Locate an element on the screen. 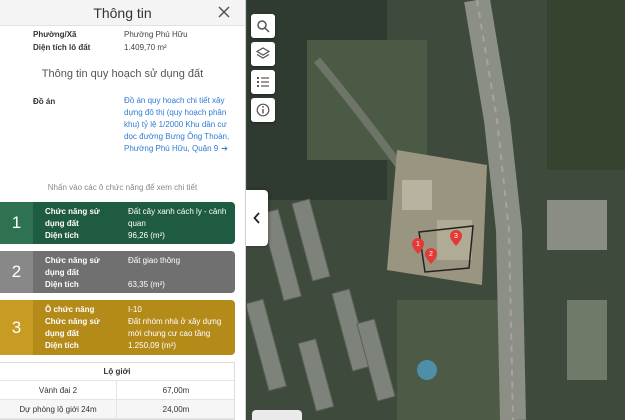  setback-value: 67,00m is located at coordinates (175, 390).